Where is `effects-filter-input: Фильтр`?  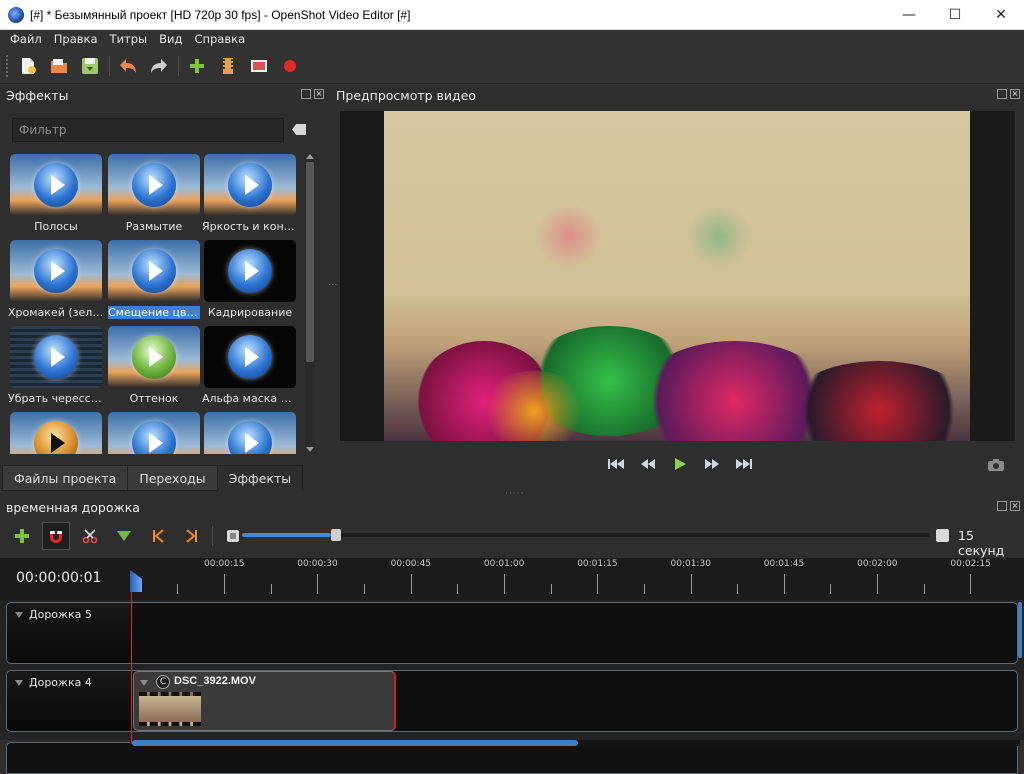
effects-filter-input: Фильтр is located at coordinates (148, 130).